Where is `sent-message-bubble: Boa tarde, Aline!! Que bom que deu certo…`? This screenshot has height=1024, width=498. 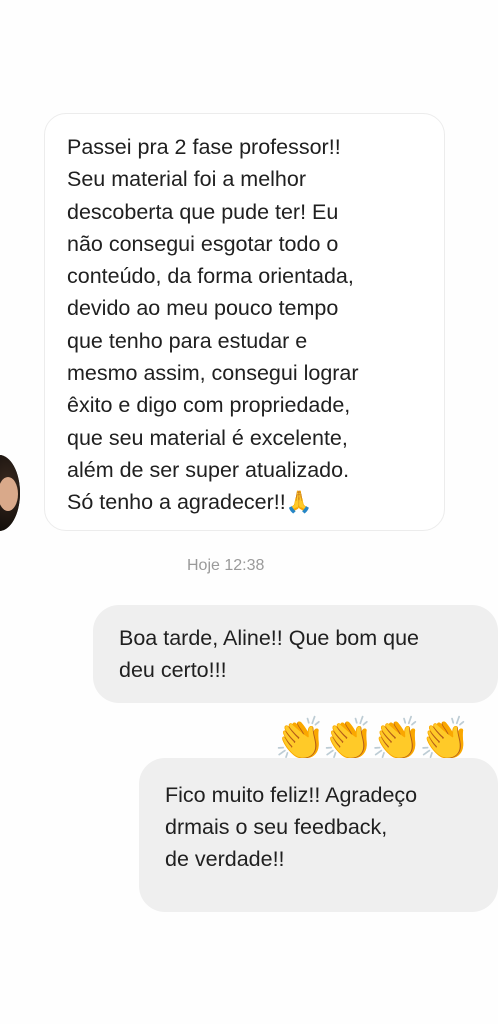 sent-message-bubble: Boa tarde, Aline!! Que bom que deu certo… is located at coordinates (295, 654).